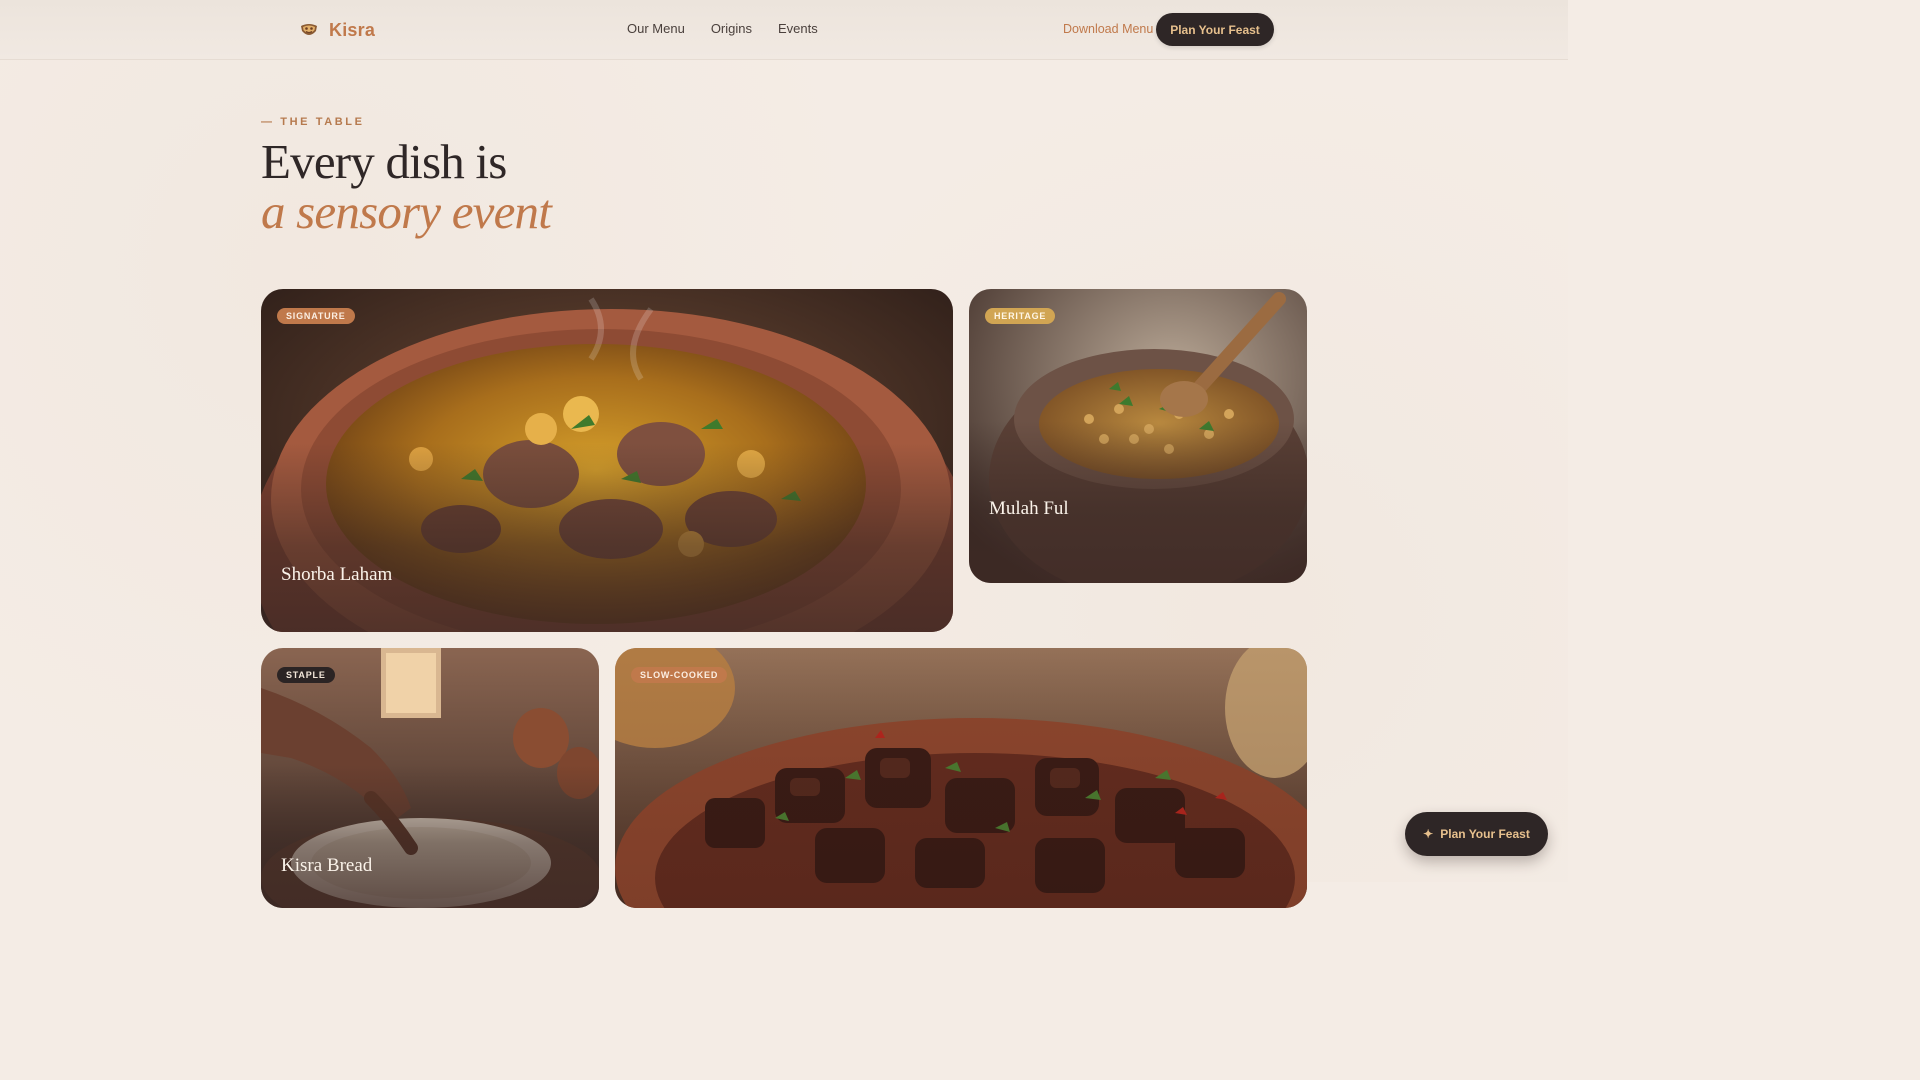 This screenshot has width=1920, height=1080. What do you see at coordinates (679, 675) in the screenshot?
I see `dish-badge: SLOW-COOKED` at bounding box center [679, 675].